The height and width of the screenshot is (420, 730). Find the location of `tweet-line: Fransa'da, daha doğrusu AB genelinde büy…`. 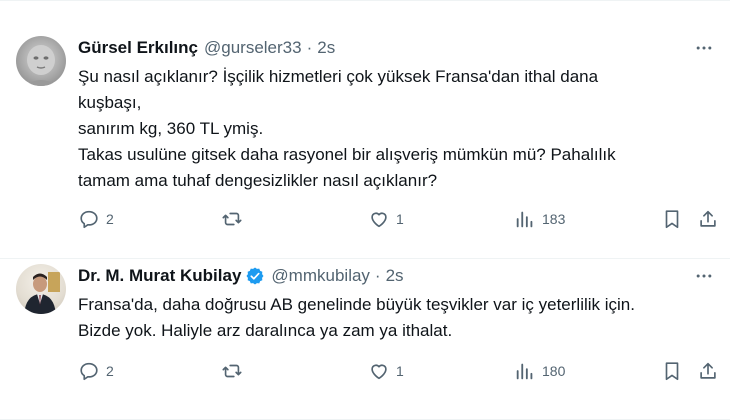

tweet-line: Fransa'da, daha doğrusu AB genelinde büy… is located at coordinates (356, 304).